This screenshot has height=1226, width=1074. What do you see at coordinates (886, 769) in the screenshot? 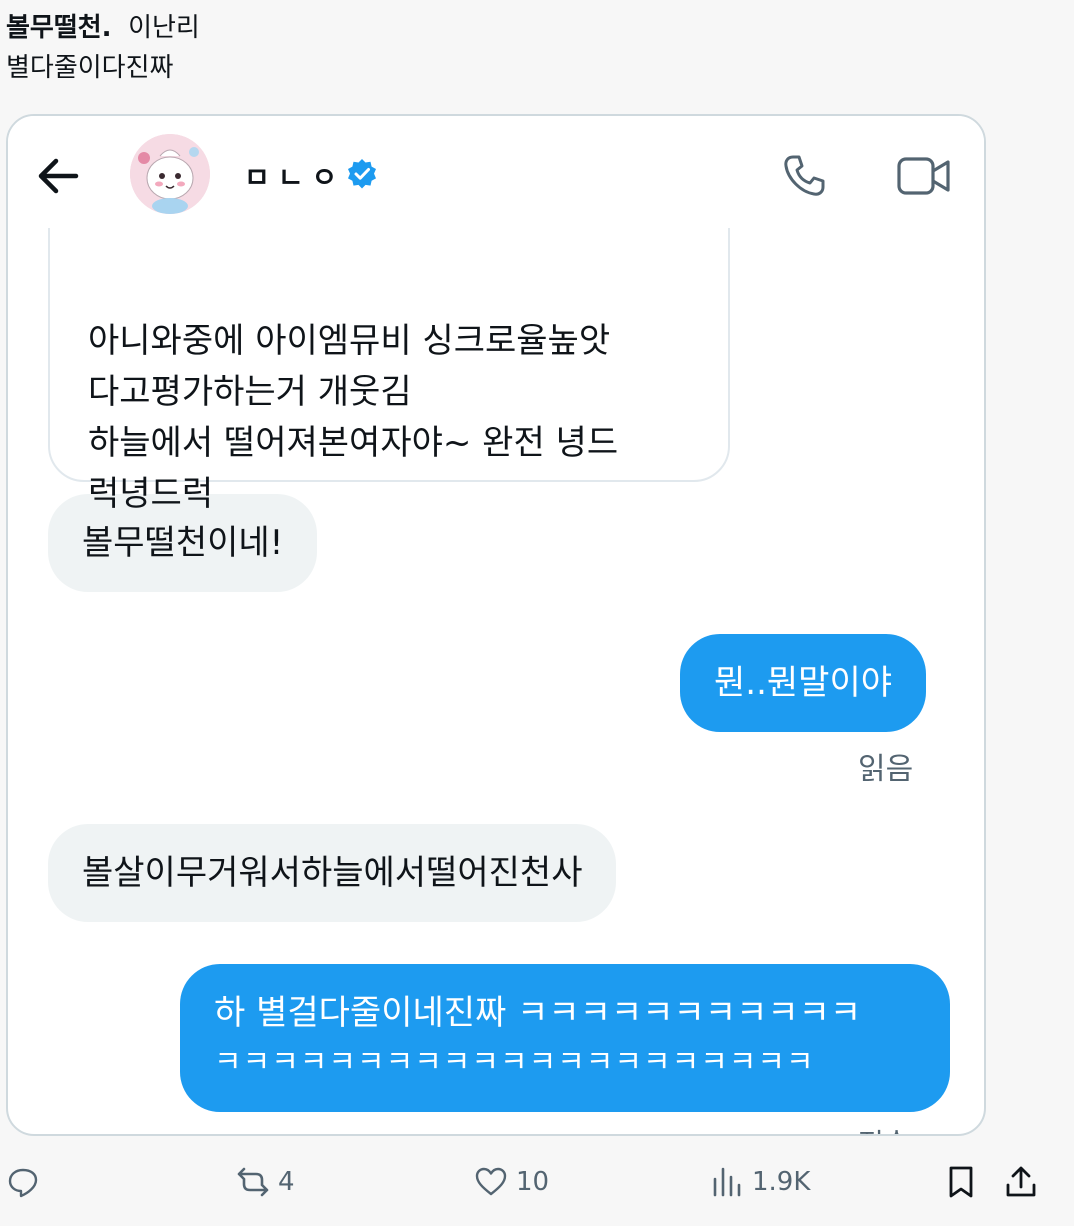
I see `read-receipt: 읽음` at bounding box center [886, 769].